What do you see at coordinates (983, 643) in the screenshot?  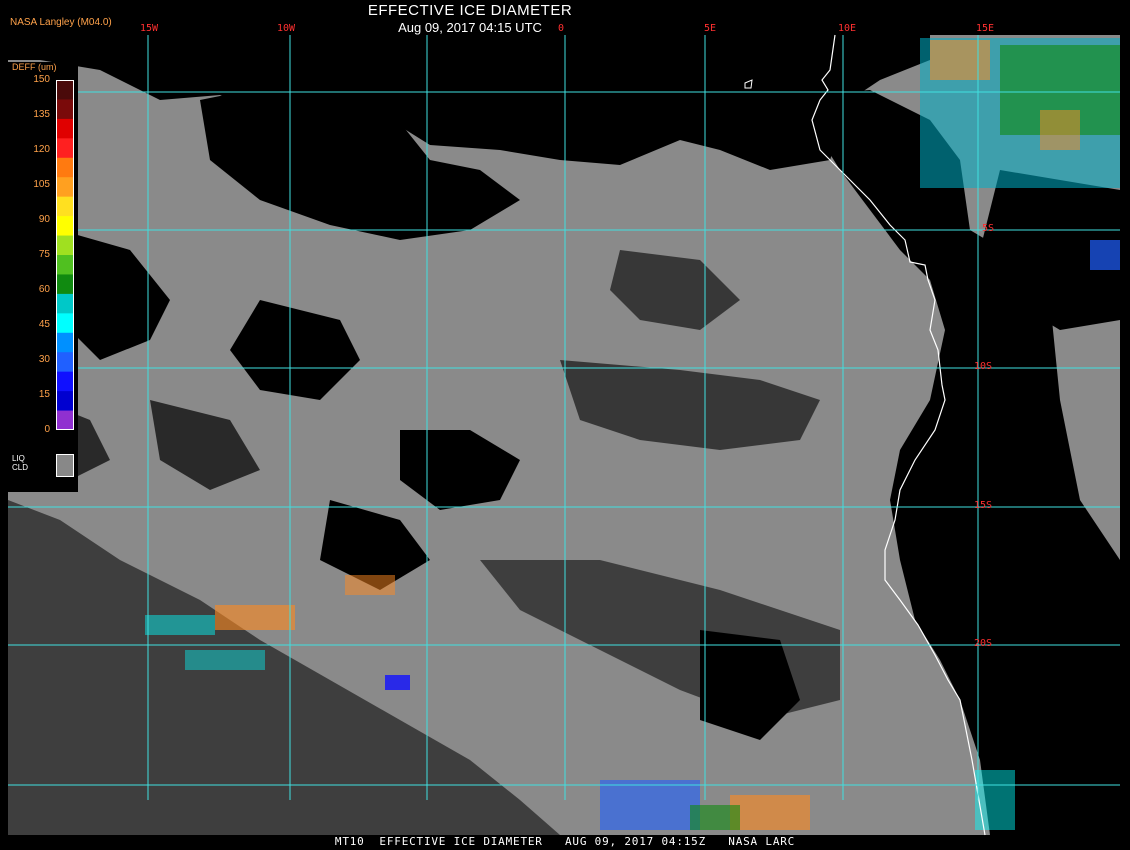 I see `lat-label-20s: 20S` at bounding box center [983, 643].